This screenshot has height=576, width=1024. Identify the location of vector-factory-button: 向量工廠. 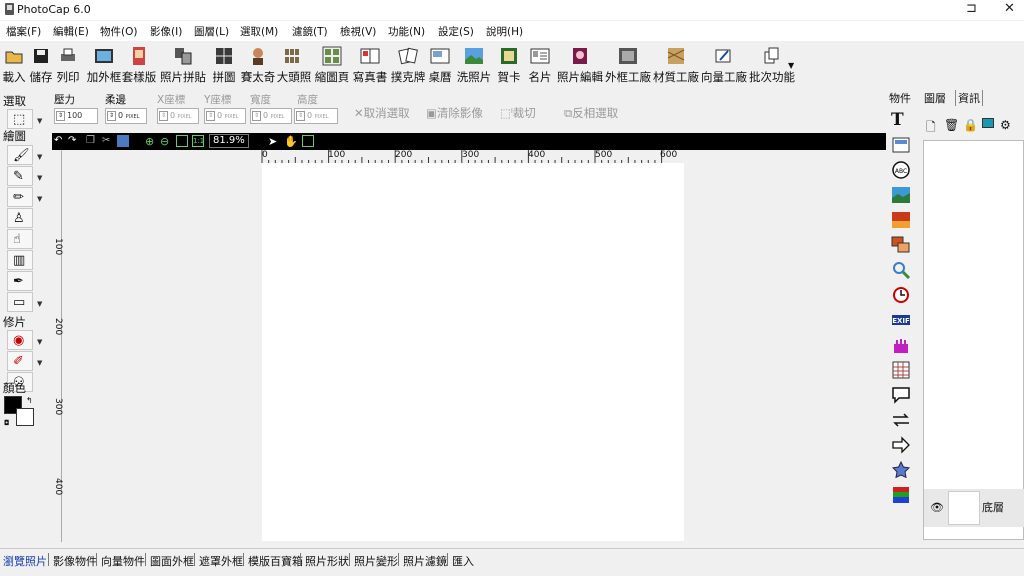
(724, 65).